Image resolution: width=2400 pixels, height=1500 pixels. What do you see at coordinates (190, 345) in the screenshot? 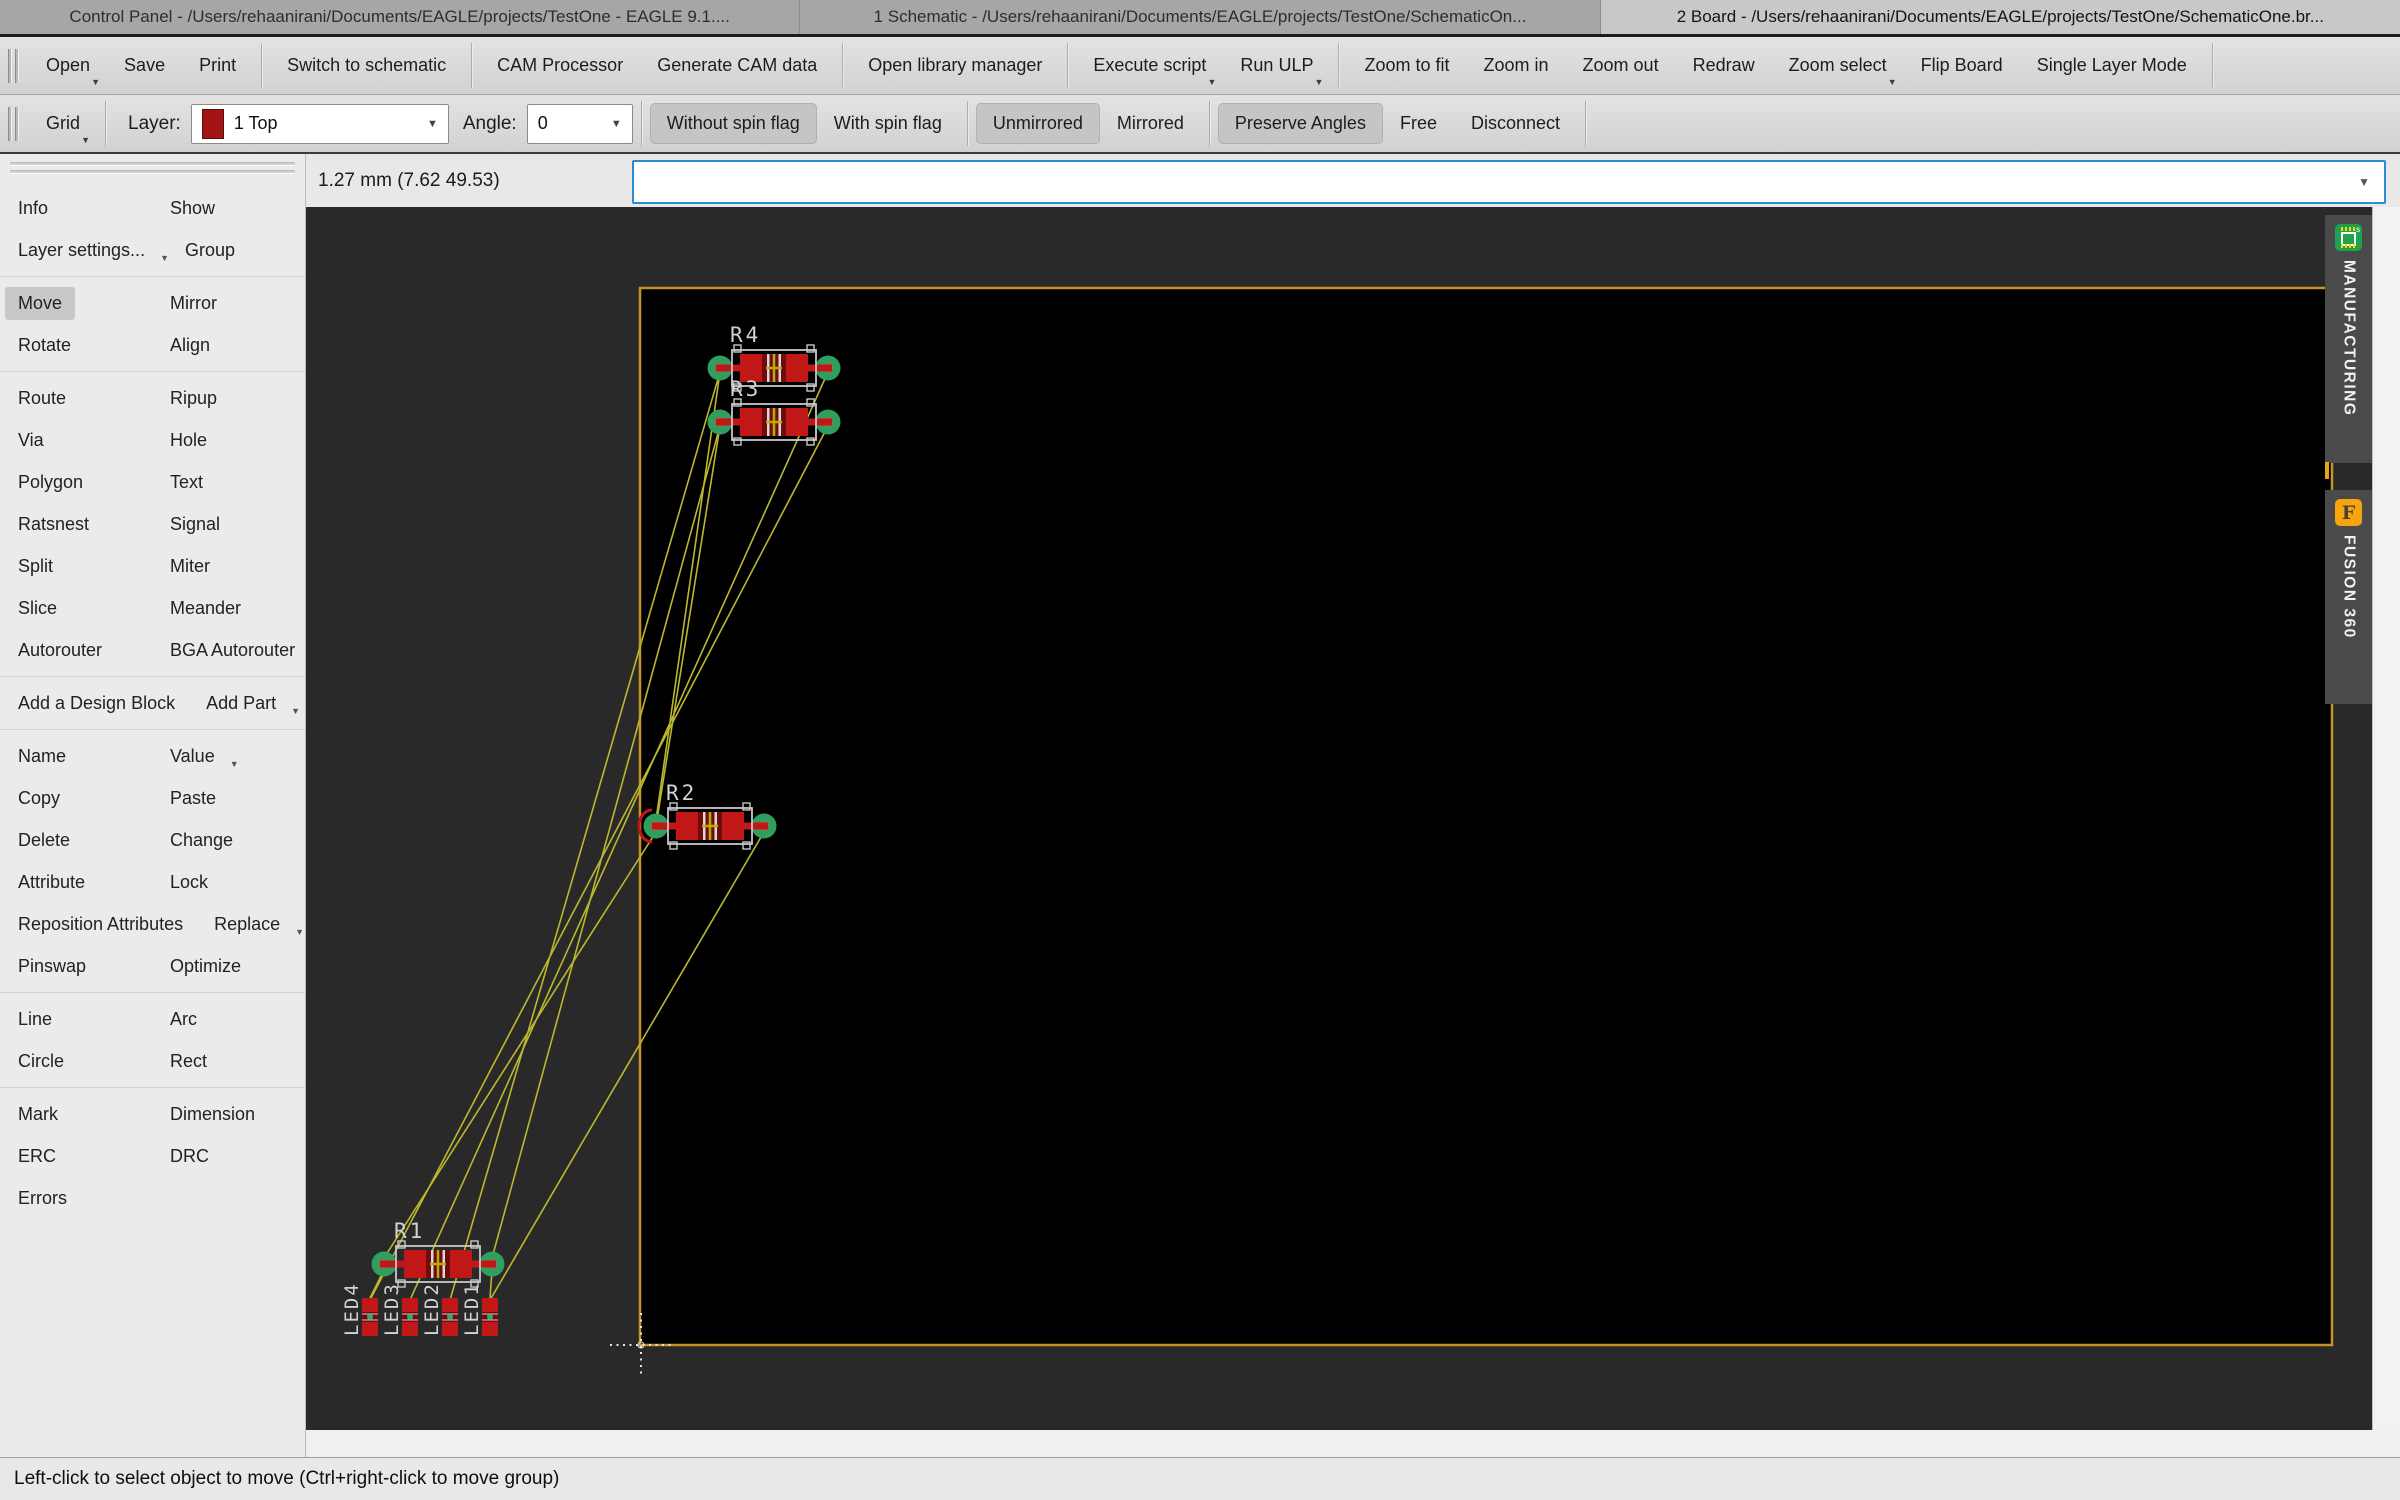
I see `menu-item-align: Align` at bounding box center [190, 345].